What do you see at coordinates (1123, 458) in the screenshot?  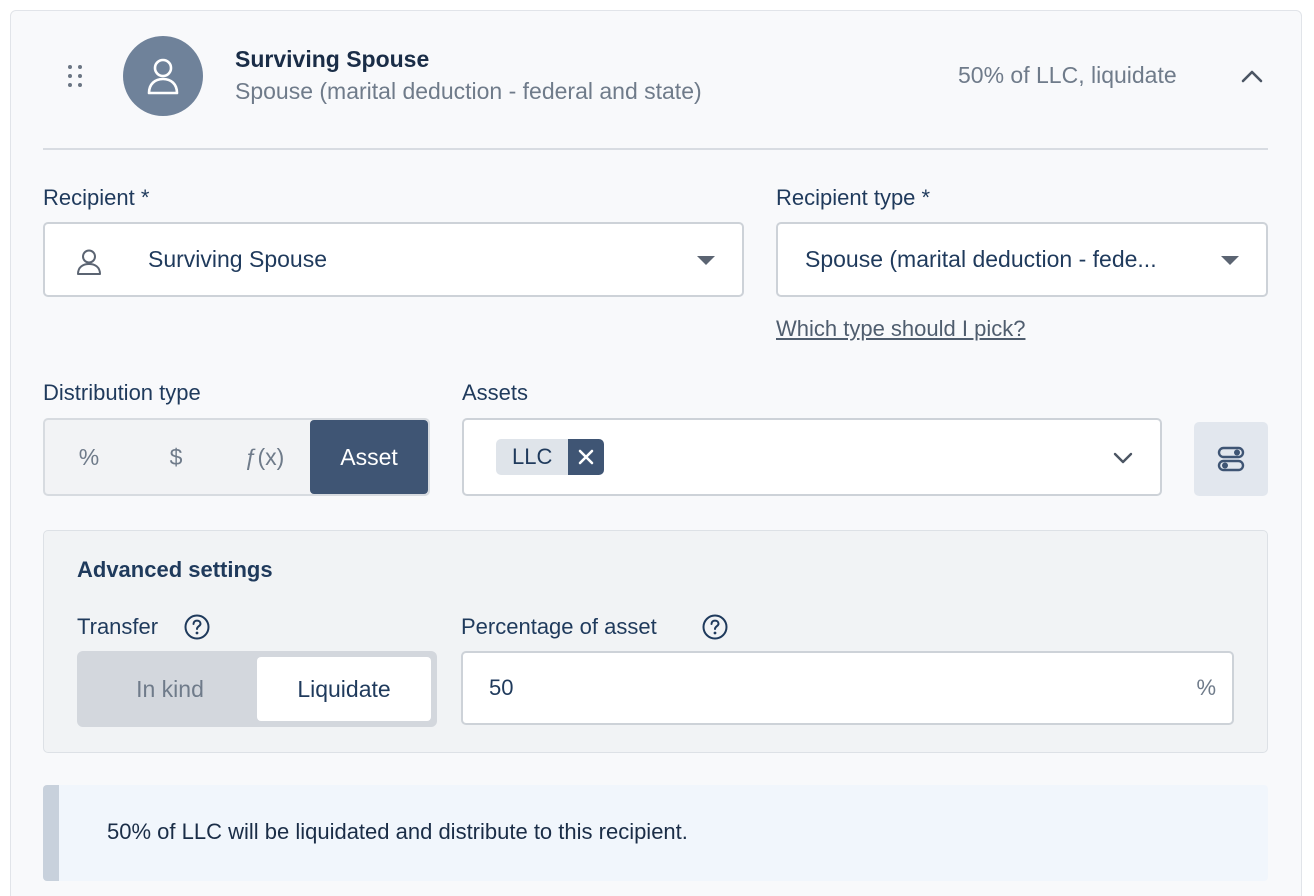 I see `chevron-down-icon` at bounding box center [1123, 458].